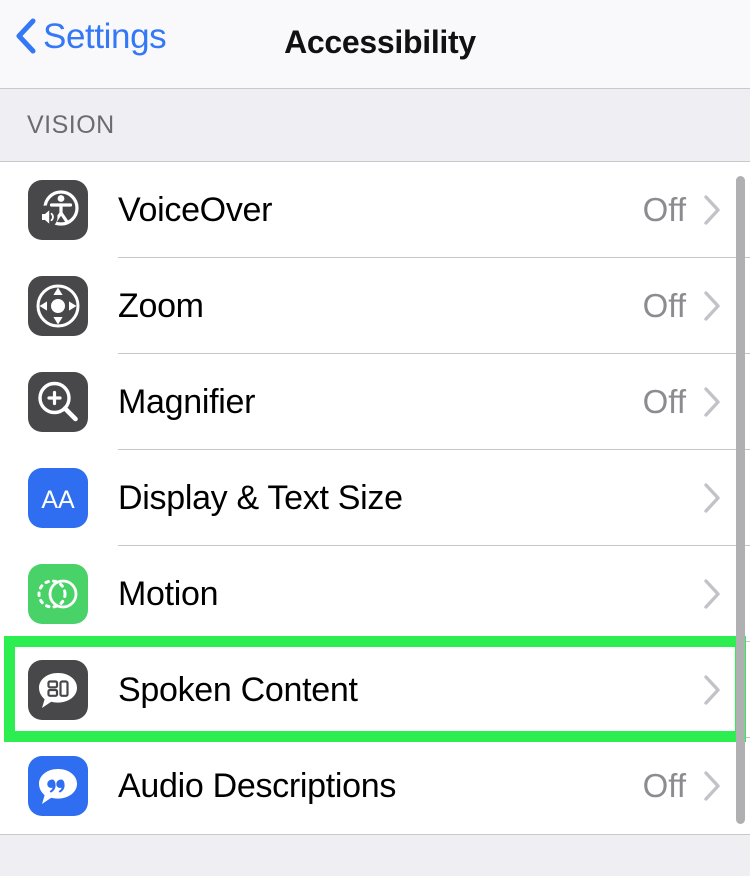 The height and width of the screenshot is (876, 750). Describe the element at coordinates (257, 785) in the screenshot. I see `list-item-label: Audio Descriptions` at that location.